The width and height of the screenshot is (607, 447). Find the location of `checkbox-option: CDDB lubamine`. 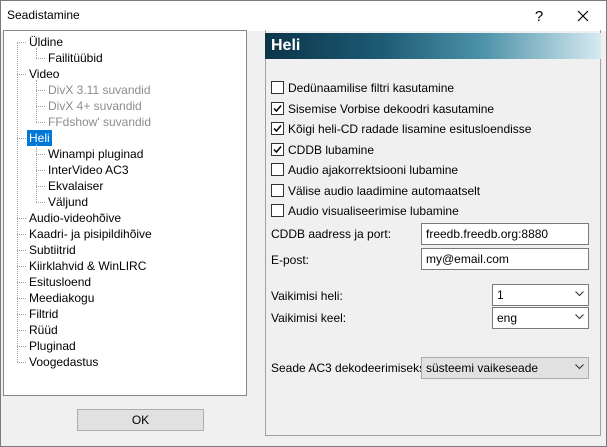

checkbox-option: CDDB lubamine is located at coordinates (322, 149).